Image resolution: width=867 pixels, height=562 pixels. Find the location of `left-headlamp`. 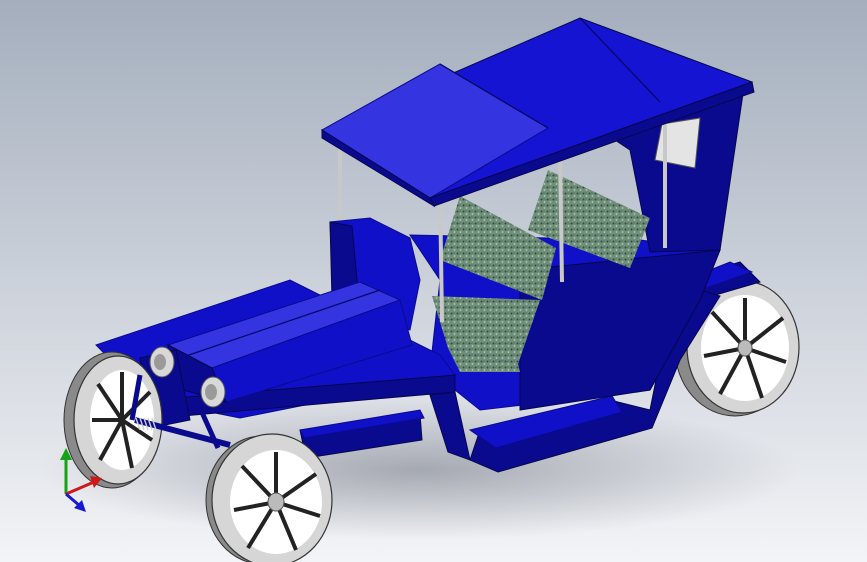

left-headlamp is located at coordinates (162, 362).